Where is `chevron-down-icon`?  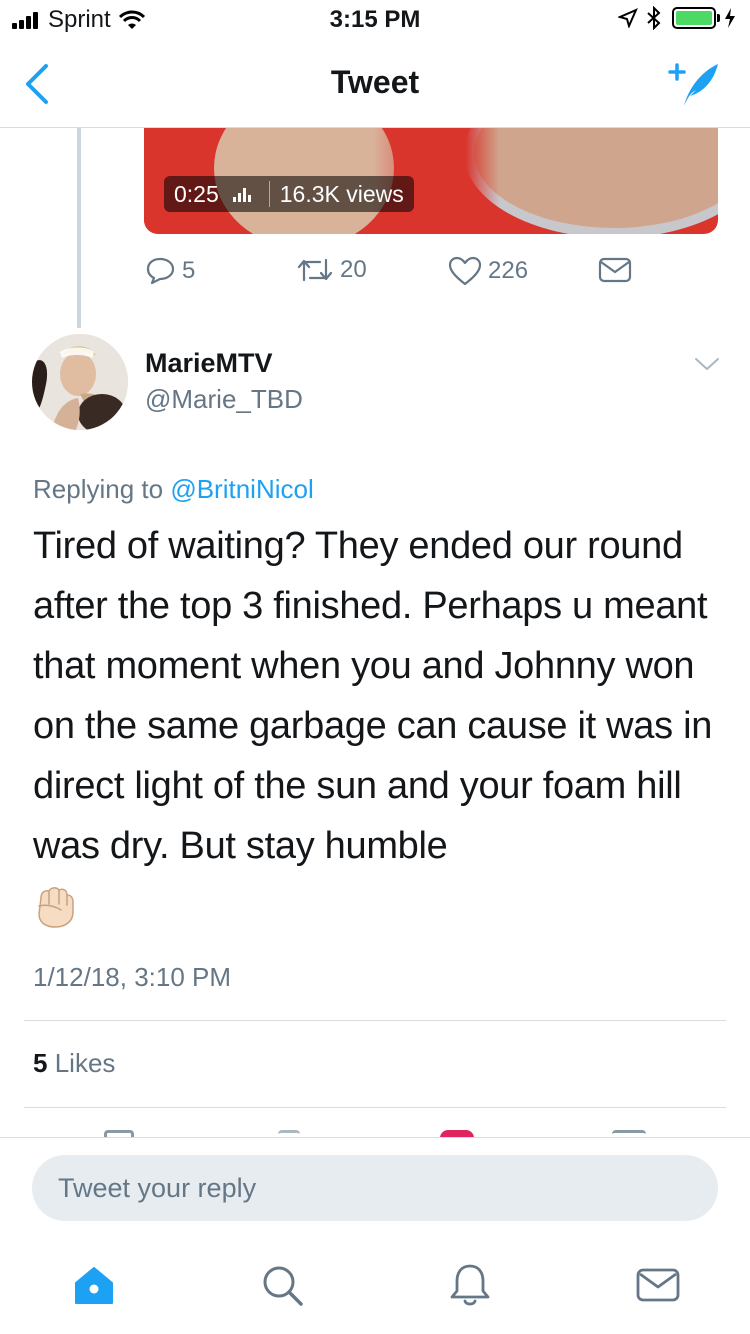
chevron-down-icon is located at coordinates (707, 364).